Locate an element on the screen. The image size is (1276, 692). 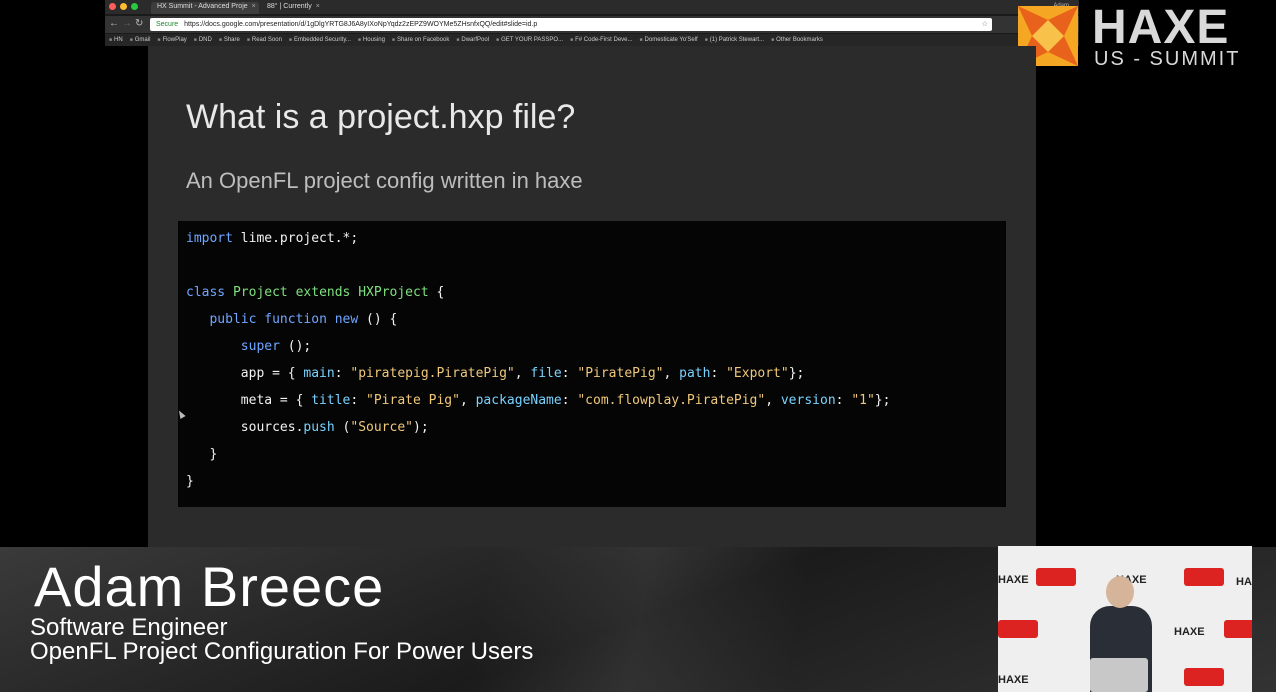
tab-label: HX Summit - Advanced Proje is located at coordinates (202, 6).